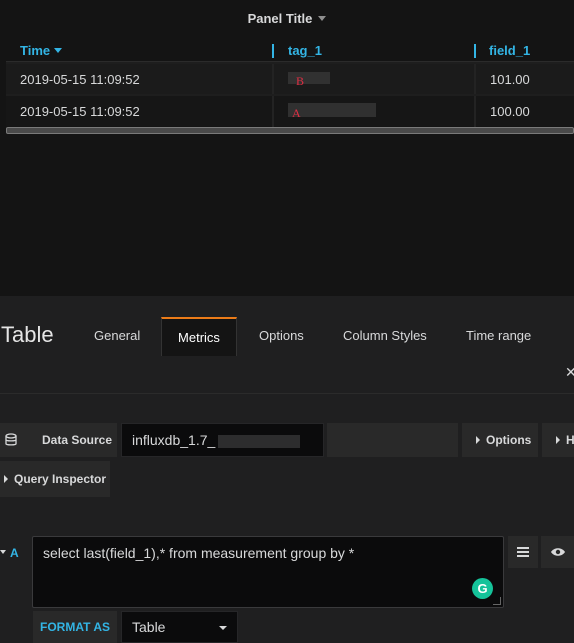 The image size is (574, 643). What do you see at coordinates (280, 18) in the screenshot?
I see `panel-title-text: Panel Title` at bounding box center [280, 18].